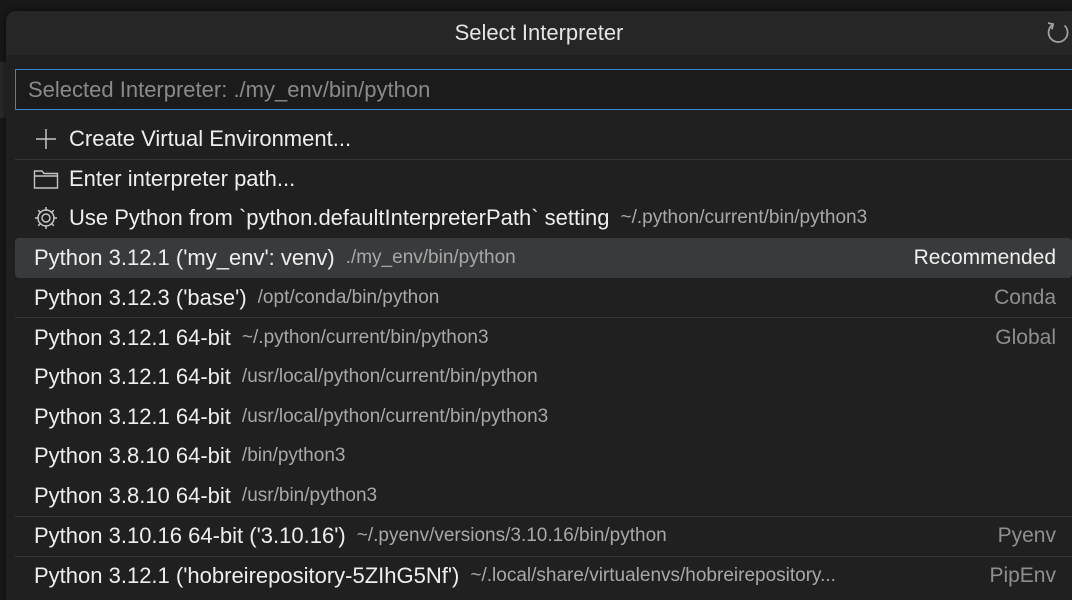 This screenshot has height=600, width=1072. I want to click on default-interpreter-setting-path: ~/.python/current/bin/python3, so click(744, 218).